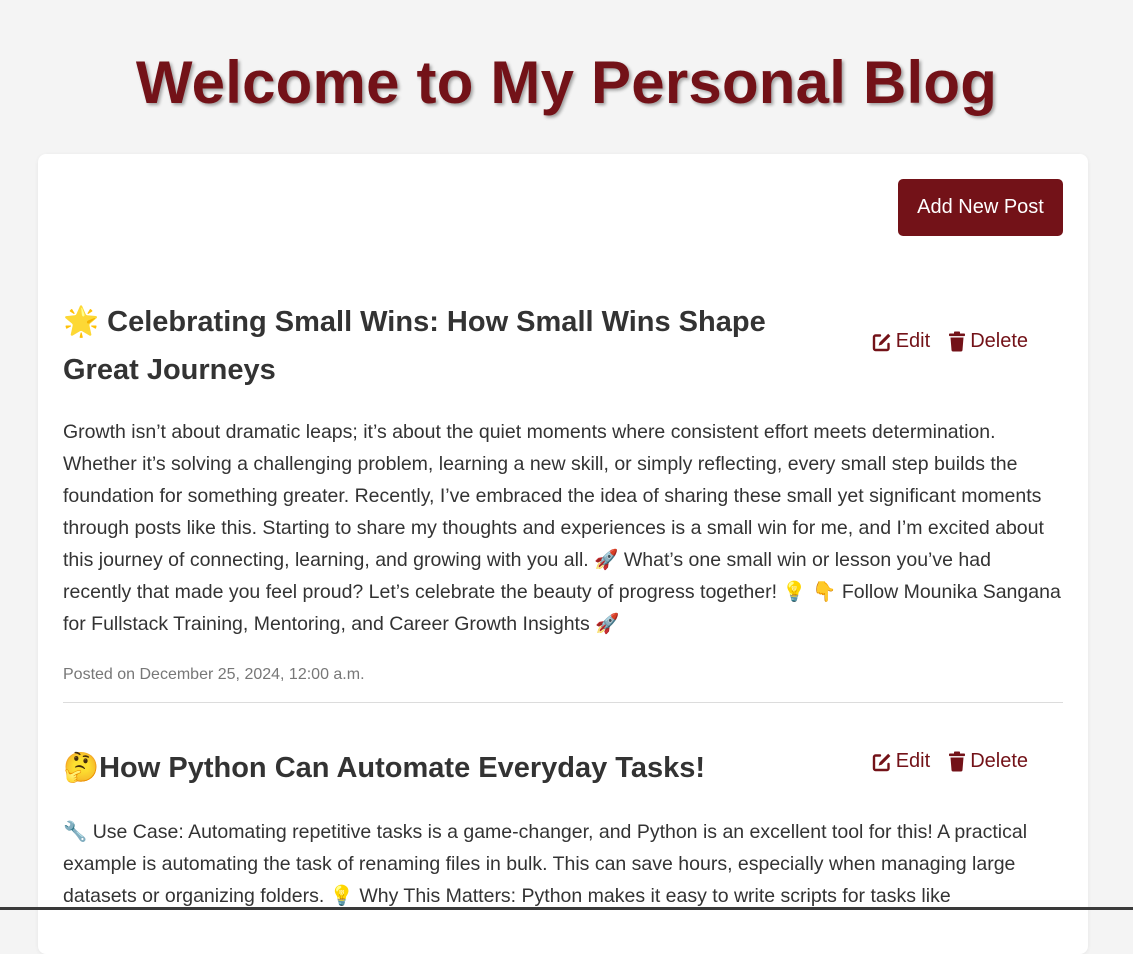  What do you see at coordinates (980, 207) in the screenshot?
I see `add-new-post-button: Add New Post` at bounding box center [980, 207].